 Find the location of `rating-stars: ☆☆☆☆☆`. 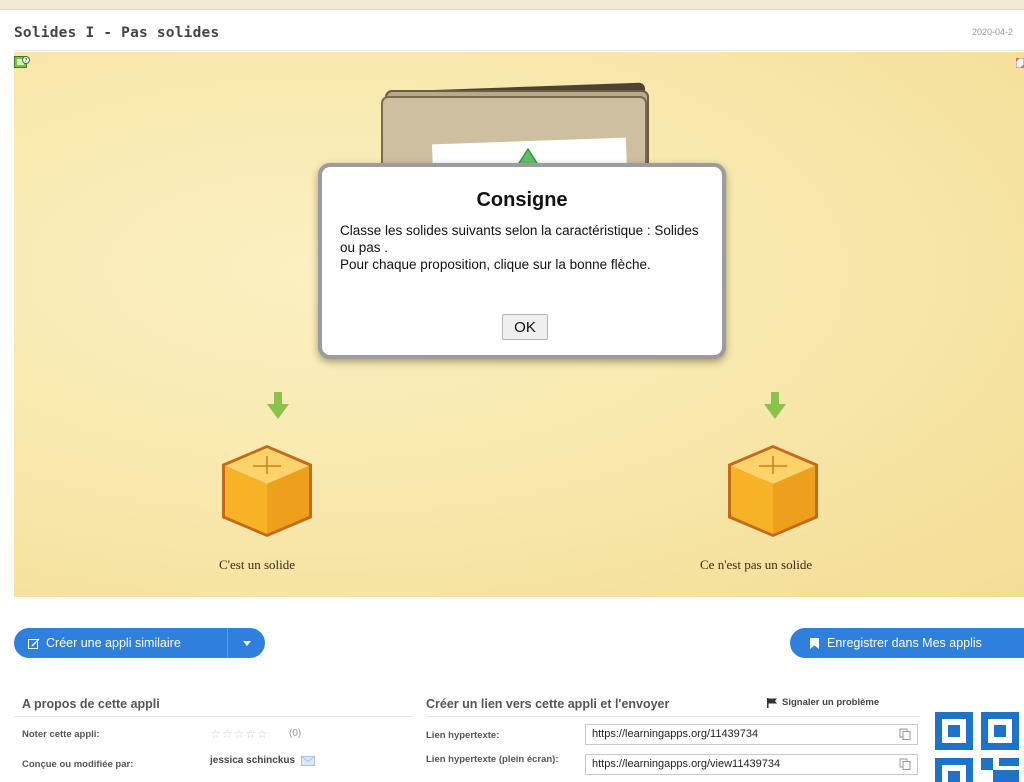

rating-stars: ☆☆☆☆☆ is located at coordinates (239, 734).